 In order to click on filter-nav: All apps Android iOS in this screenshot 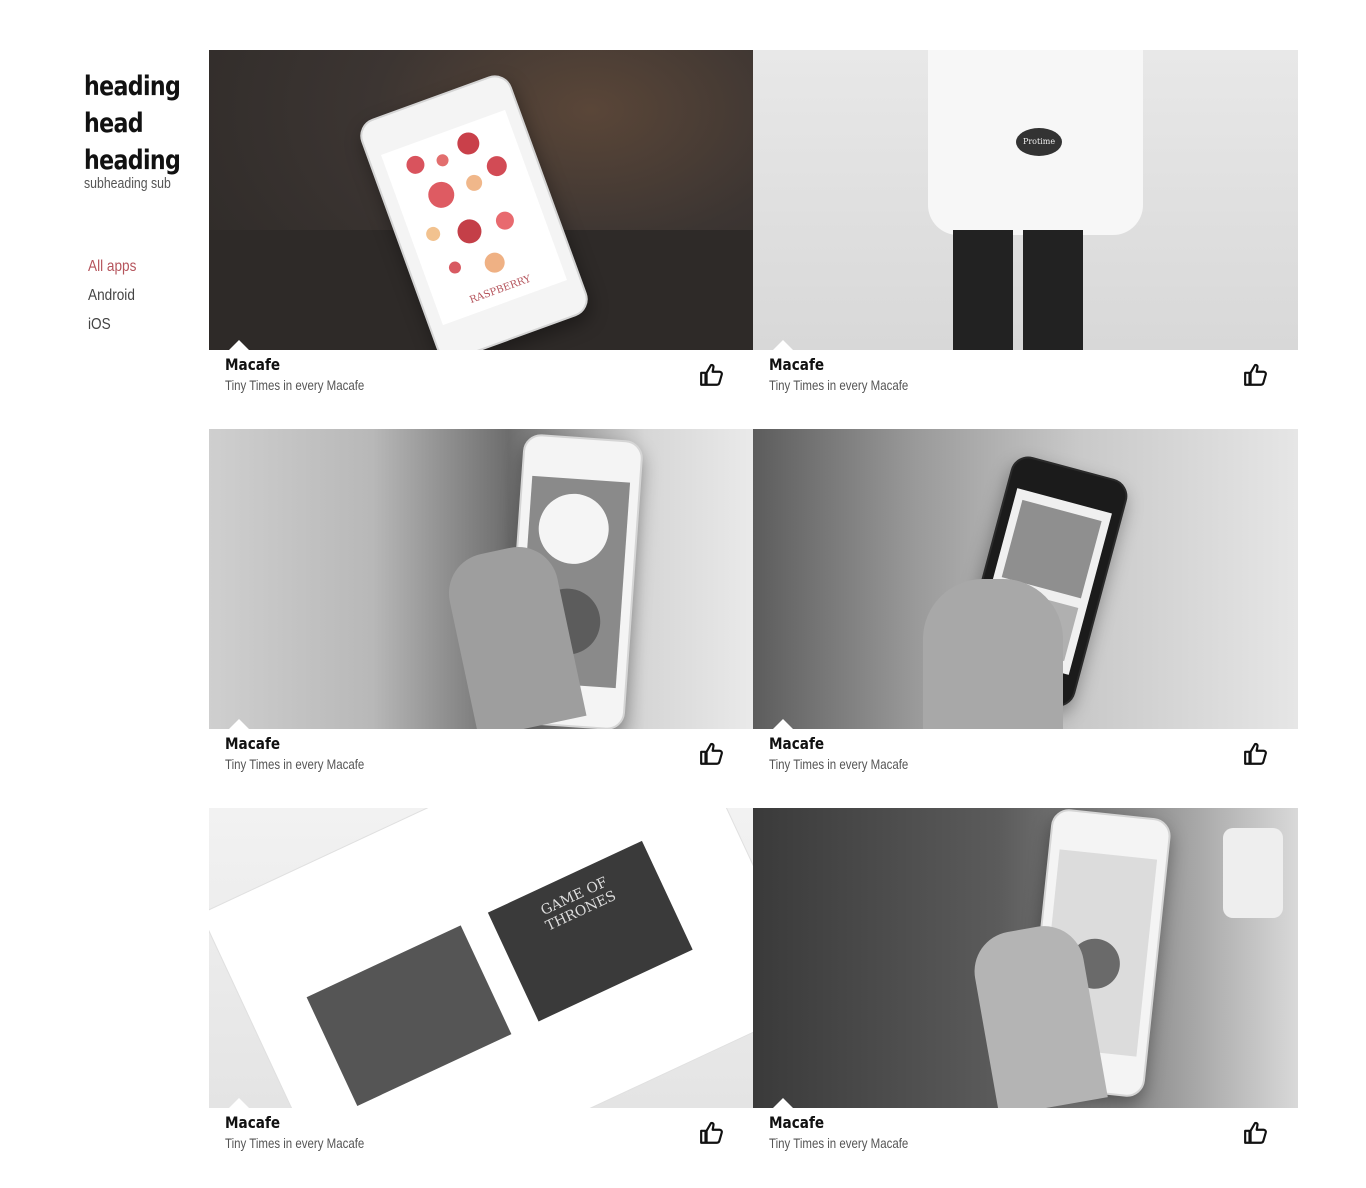, I will do `click(116, 295)`.